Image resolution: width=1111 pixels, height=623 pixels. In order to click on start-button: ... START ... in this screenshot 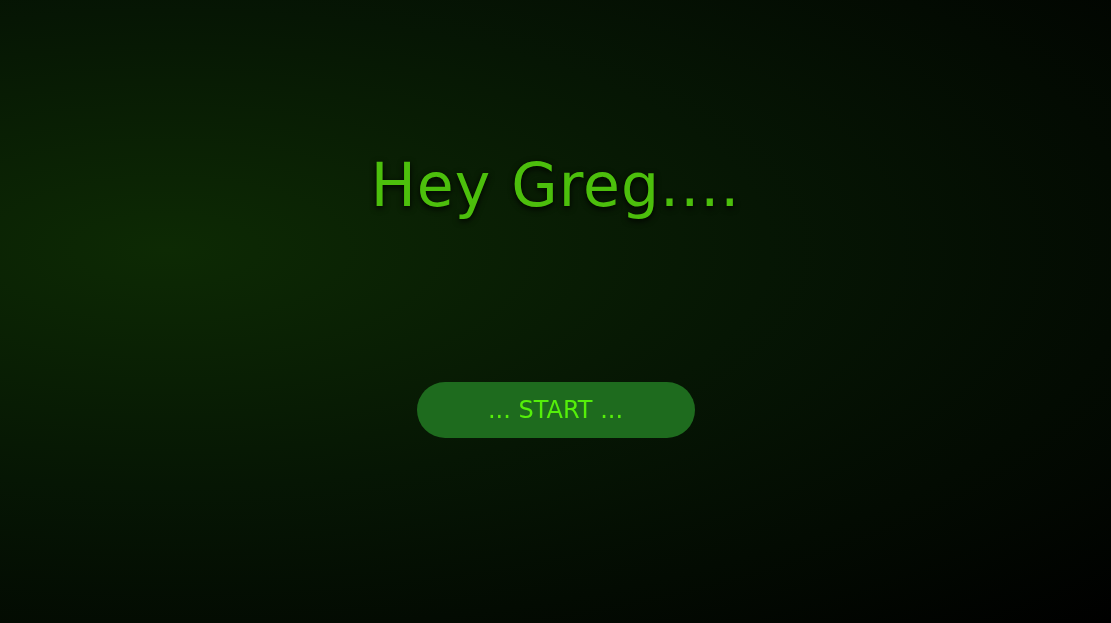, I will do `click(555, 410)`.